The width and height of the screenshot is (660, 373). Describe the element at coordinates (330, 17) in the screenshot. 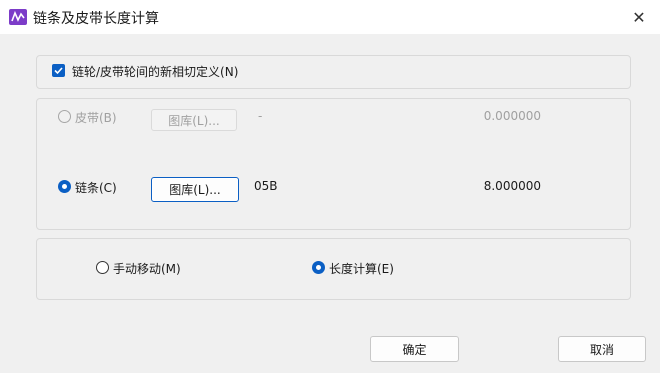

I see `title-bar: 链条及皮带长度计算 ✕` at that location.